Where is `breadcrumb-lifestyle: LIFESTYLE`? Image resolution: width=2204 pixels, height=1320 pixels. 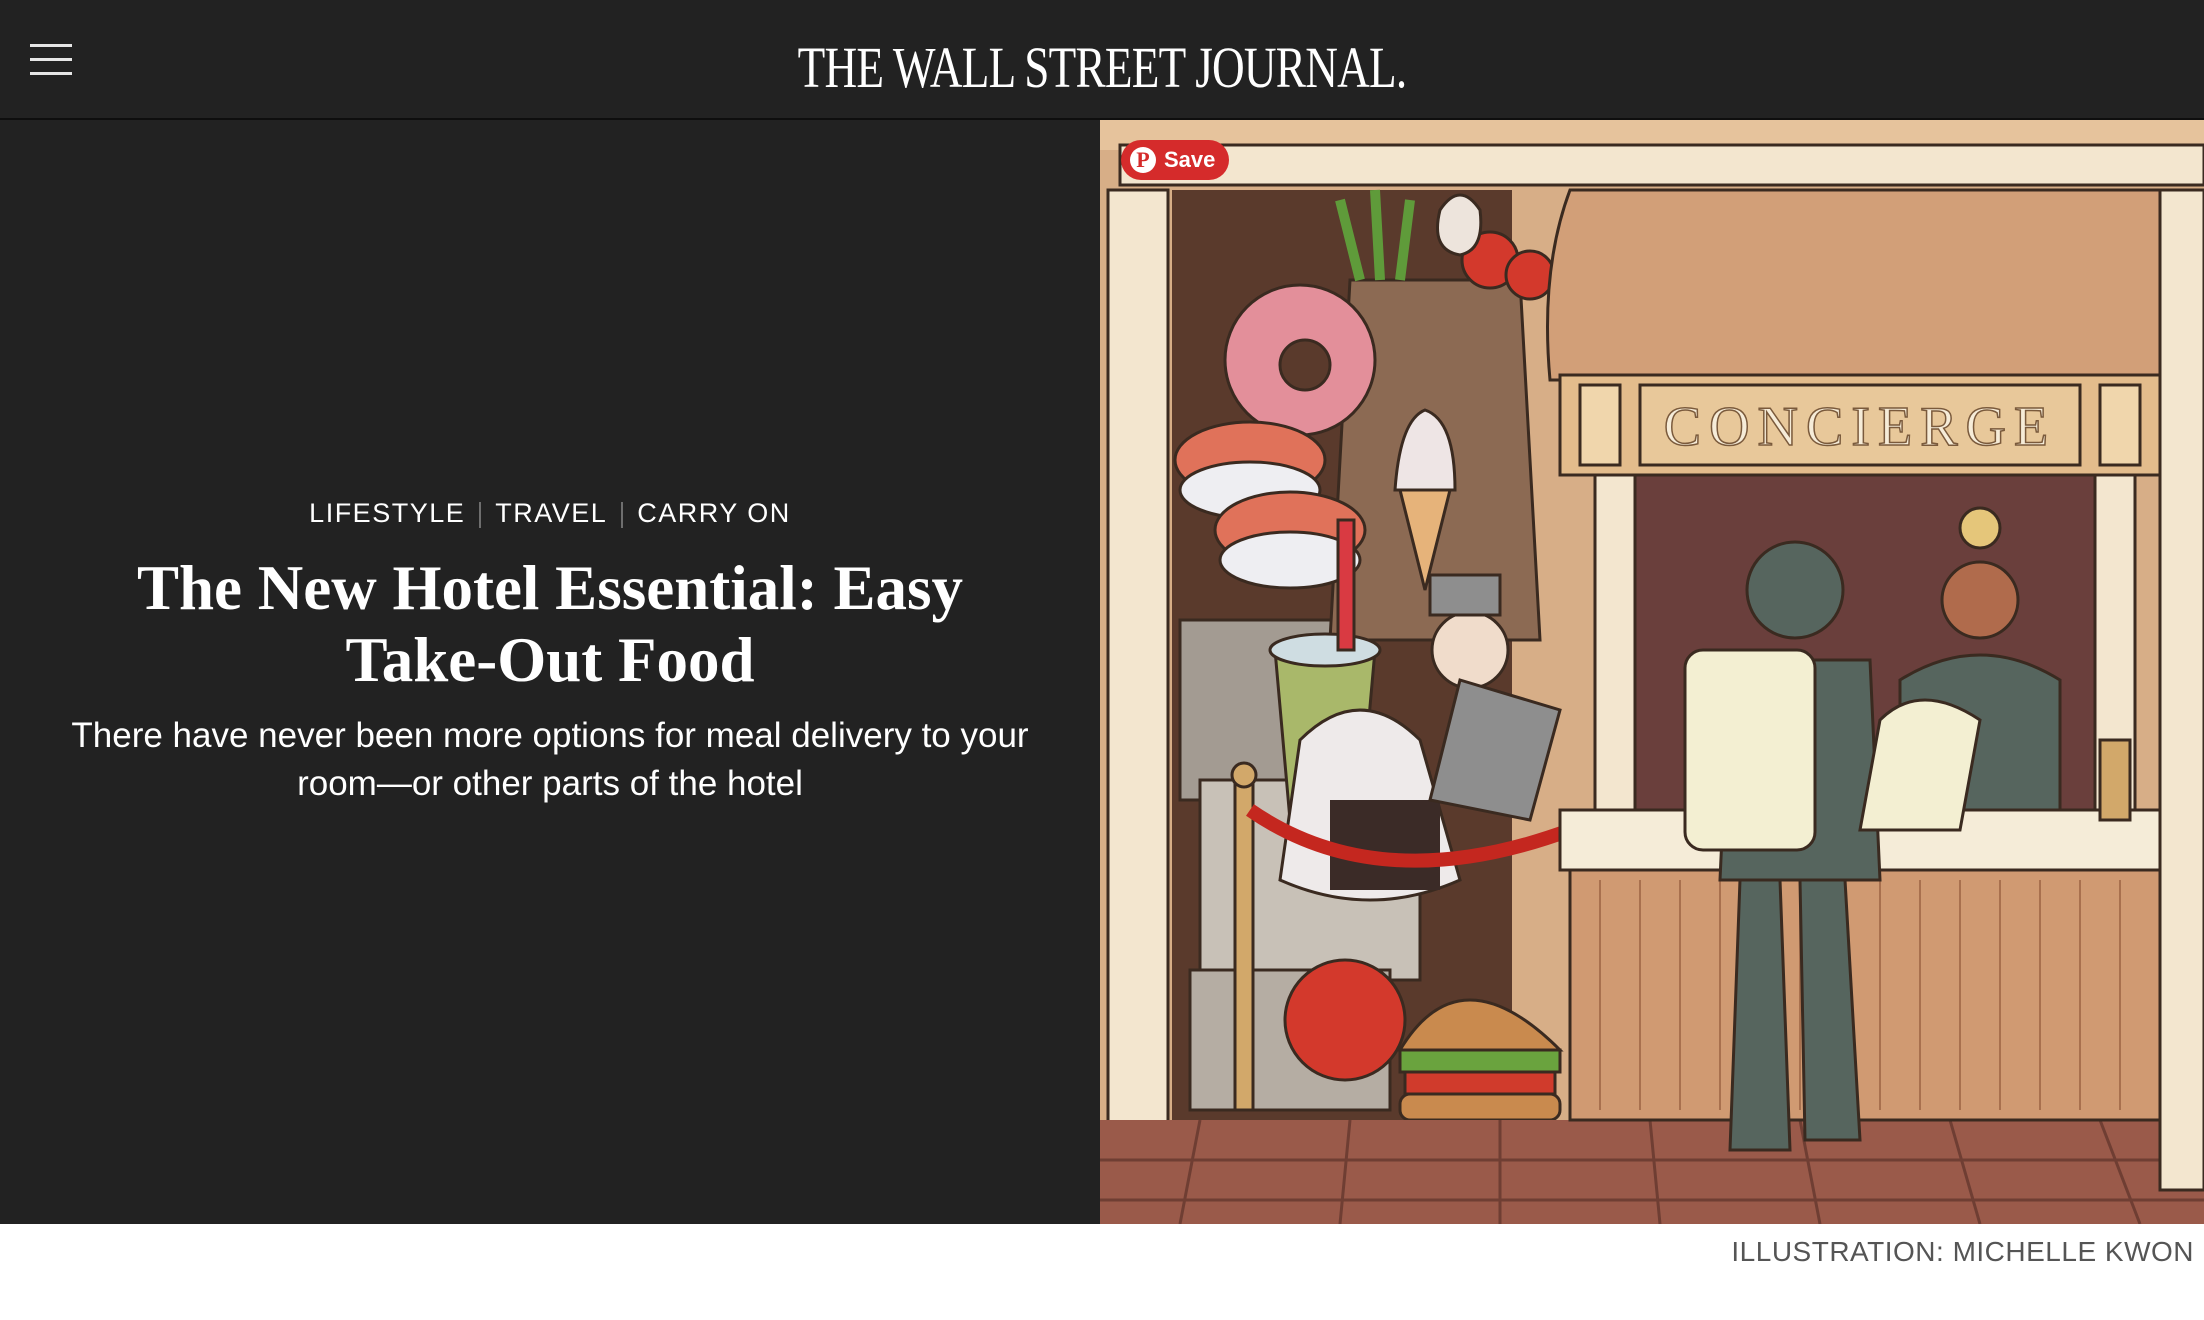
breadcrumb-lifestyle: LIFESTYLE is located at coordinates (387, 513).